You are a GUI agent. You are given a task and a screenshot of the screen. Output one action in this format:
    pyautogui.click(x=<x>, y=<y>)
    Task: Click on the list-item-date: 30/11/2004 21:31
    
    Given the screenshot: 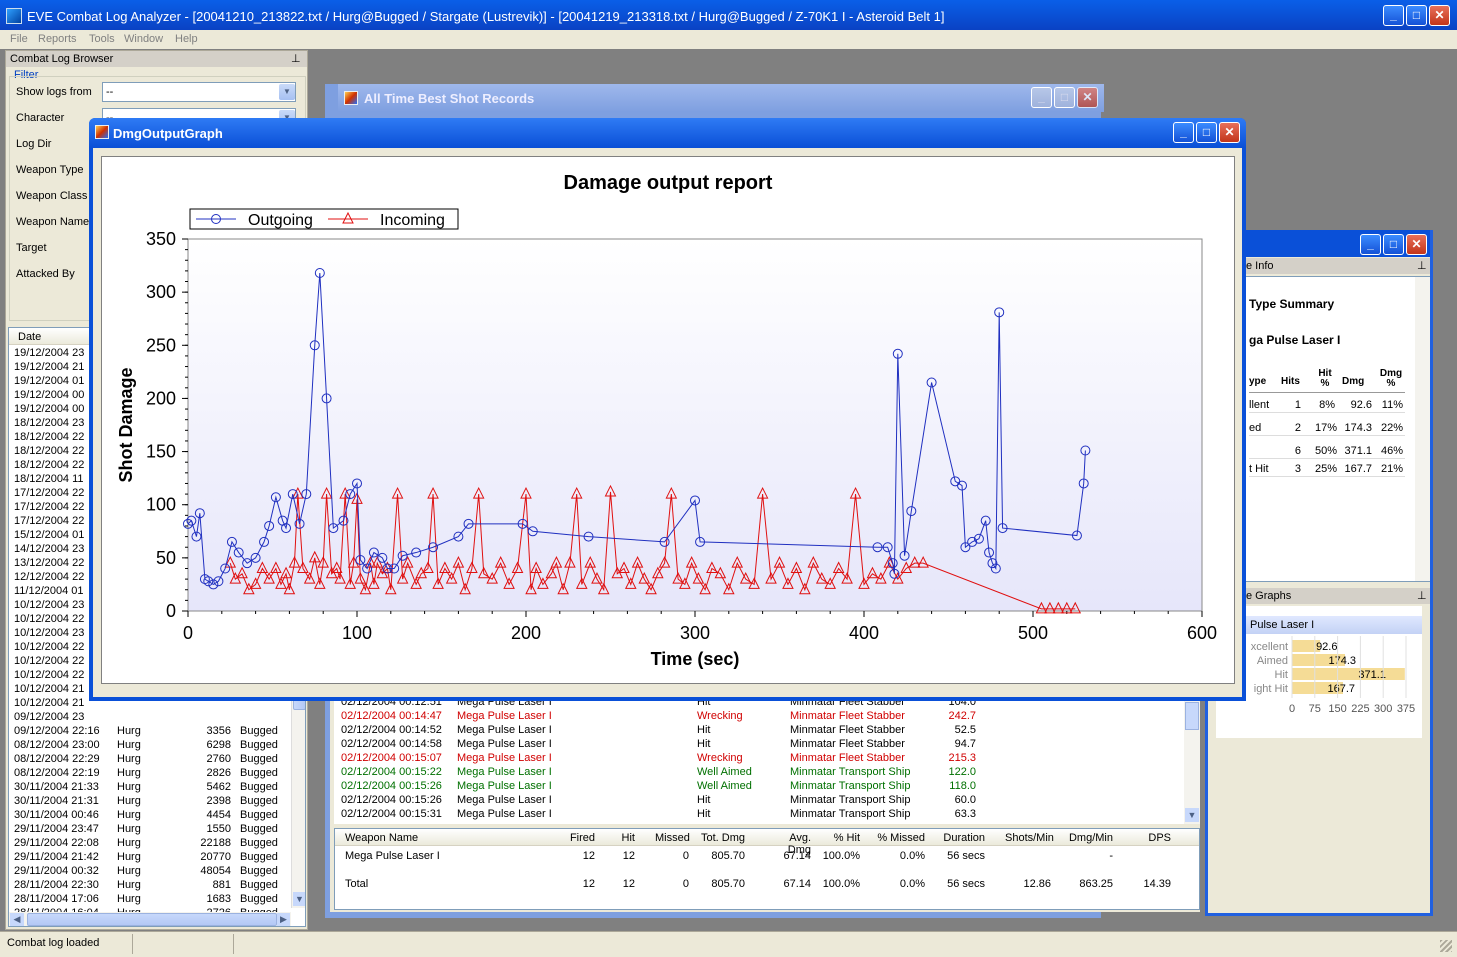 What is the action you would take?
    pyautogui.click(x=56, y=801)
    